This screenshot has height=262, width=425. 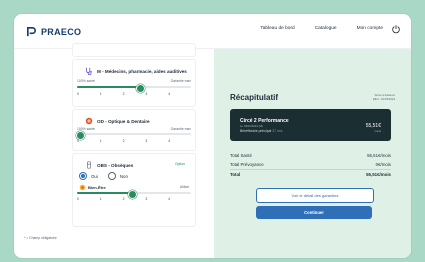 I want to click on main-nav: Tableau de bord Catalogue Mon compte, so click(x=321, y=28).